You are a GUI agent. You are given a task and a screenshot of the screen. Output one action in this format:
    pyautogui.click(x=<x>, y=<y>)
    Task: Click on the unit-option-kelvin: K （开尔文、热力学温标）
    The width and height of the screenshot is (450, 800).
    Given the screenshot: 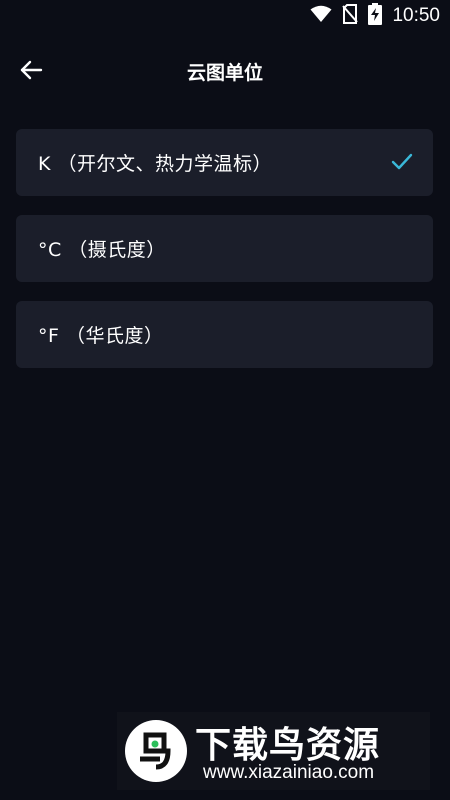 What is the action you would take?
    pyautogui.click(x=224, y=162)
    